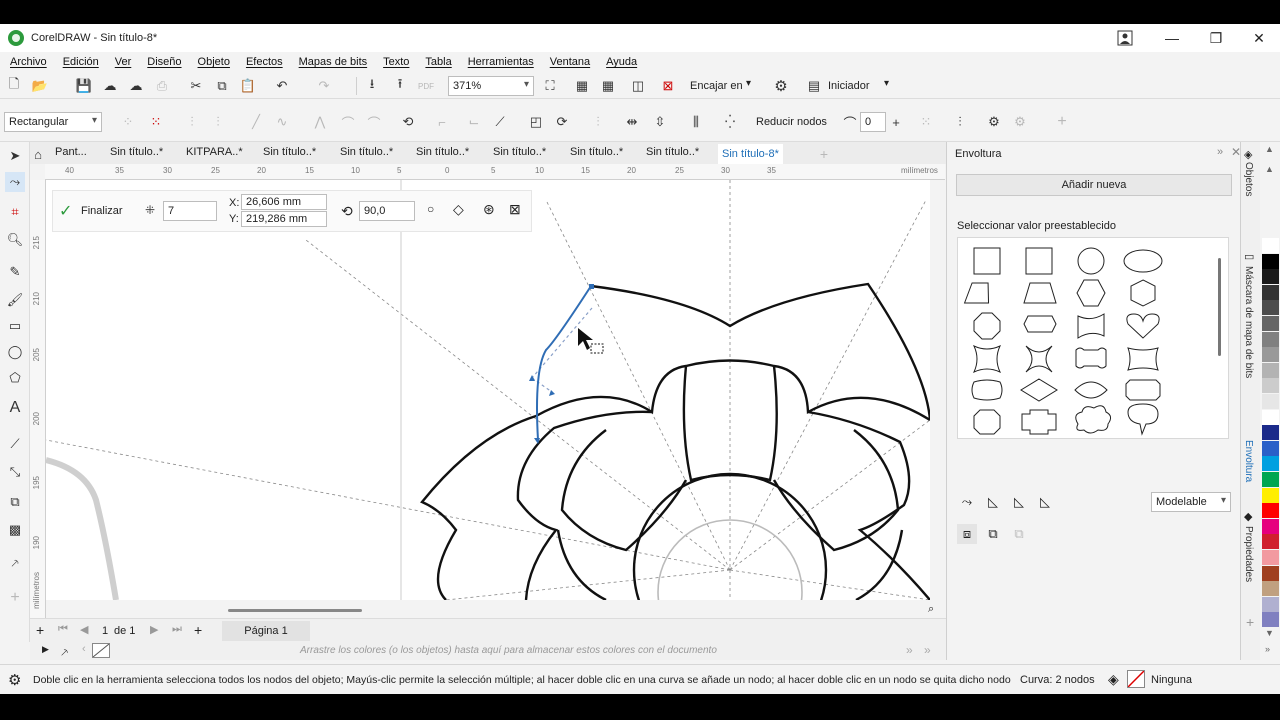 This screenshot has height=720, width=1280. I want to click on preset-banner, so click(1091, 326).